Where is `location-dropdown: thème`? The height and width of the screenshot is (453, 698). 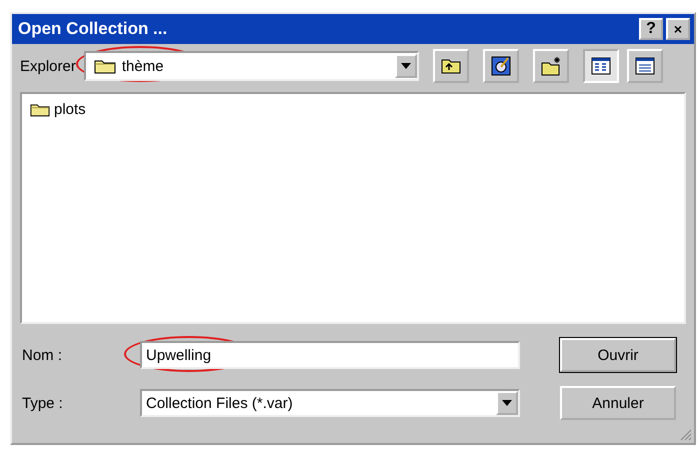
location-dropdown: thème is located at coordinates (251, 66).